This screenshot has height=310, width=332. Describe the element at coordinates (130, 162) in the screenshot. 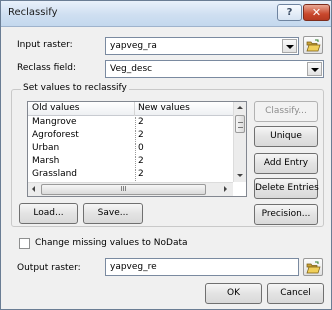

I see `table-row: Marsh 2` at that location.